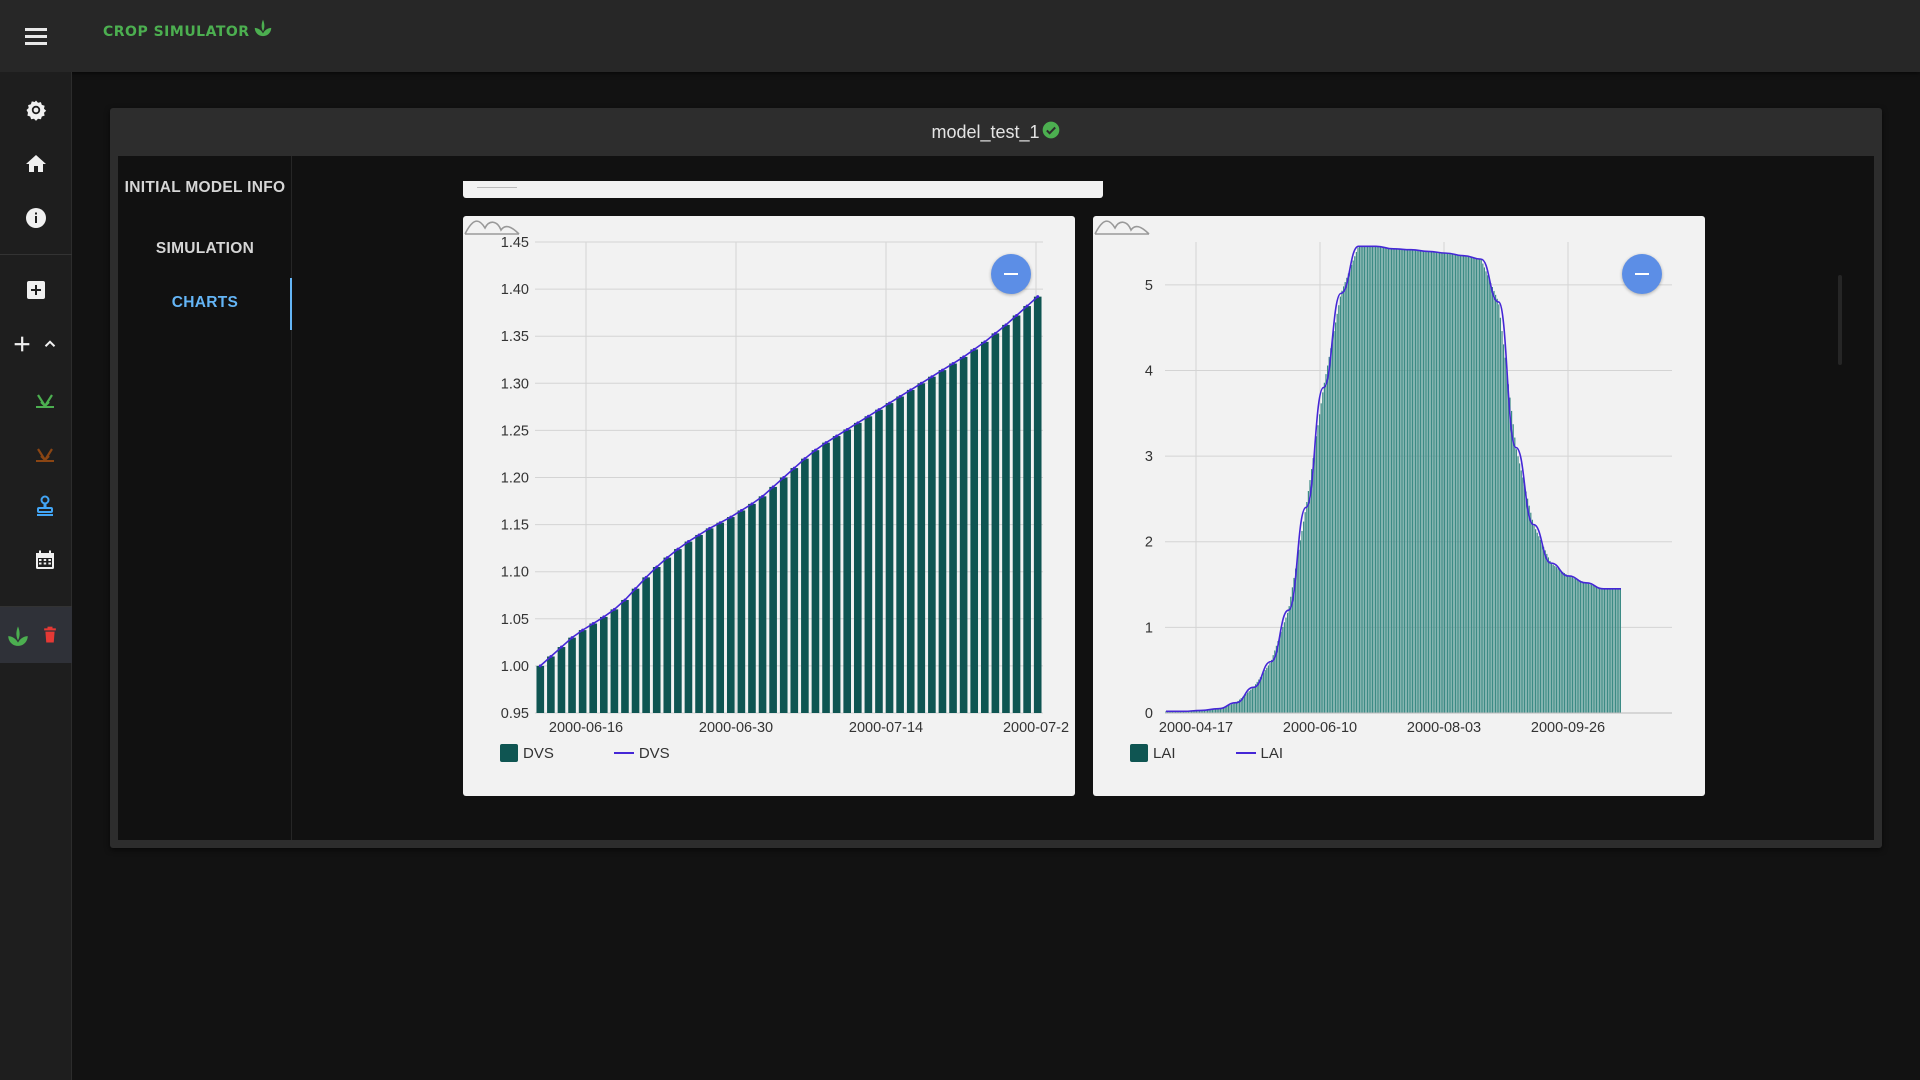  I want to click on x-tick-label: 2000-04-17, so click(1196, 728).